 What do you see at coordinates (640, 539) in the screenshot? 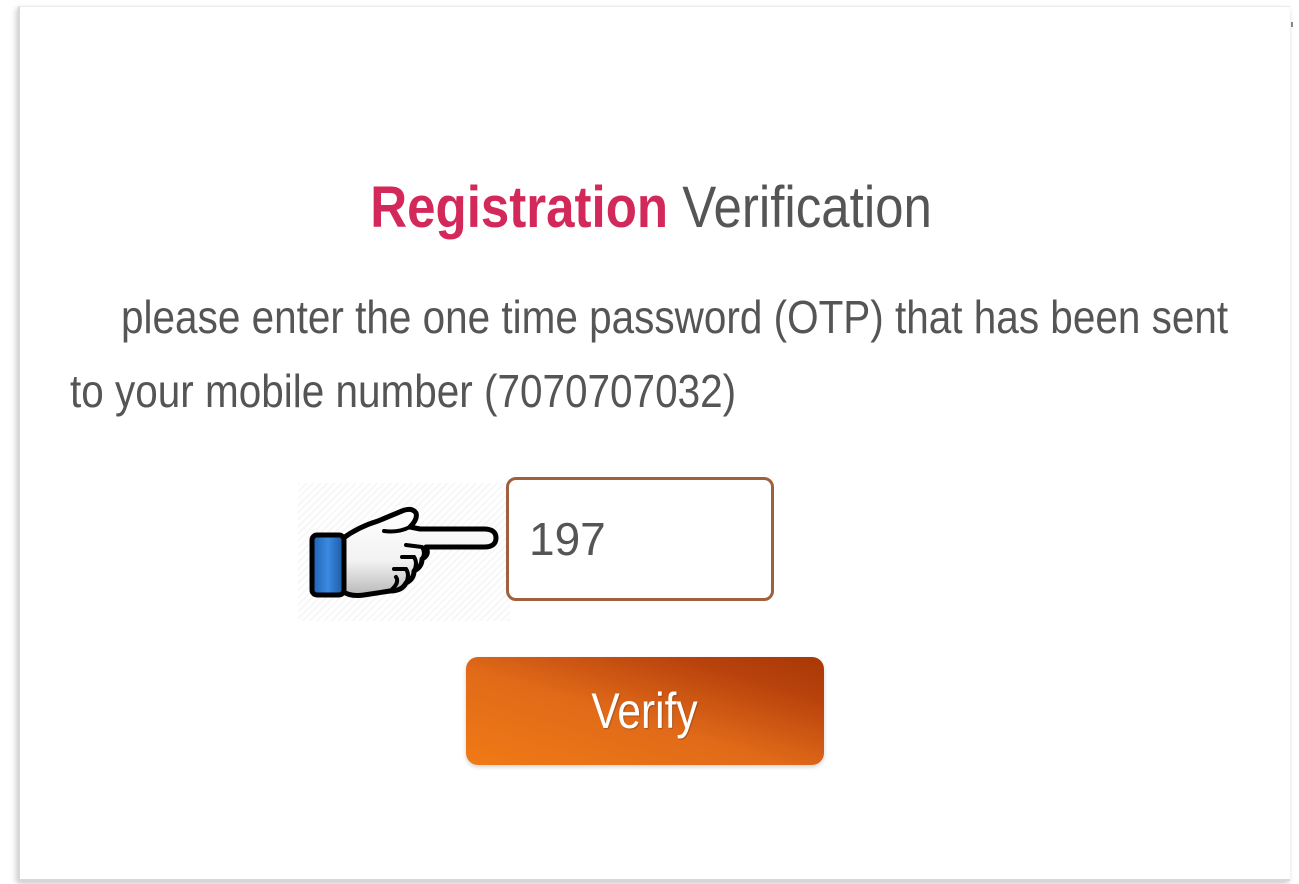
I see `otp-input` at bounding box center [640, 539].